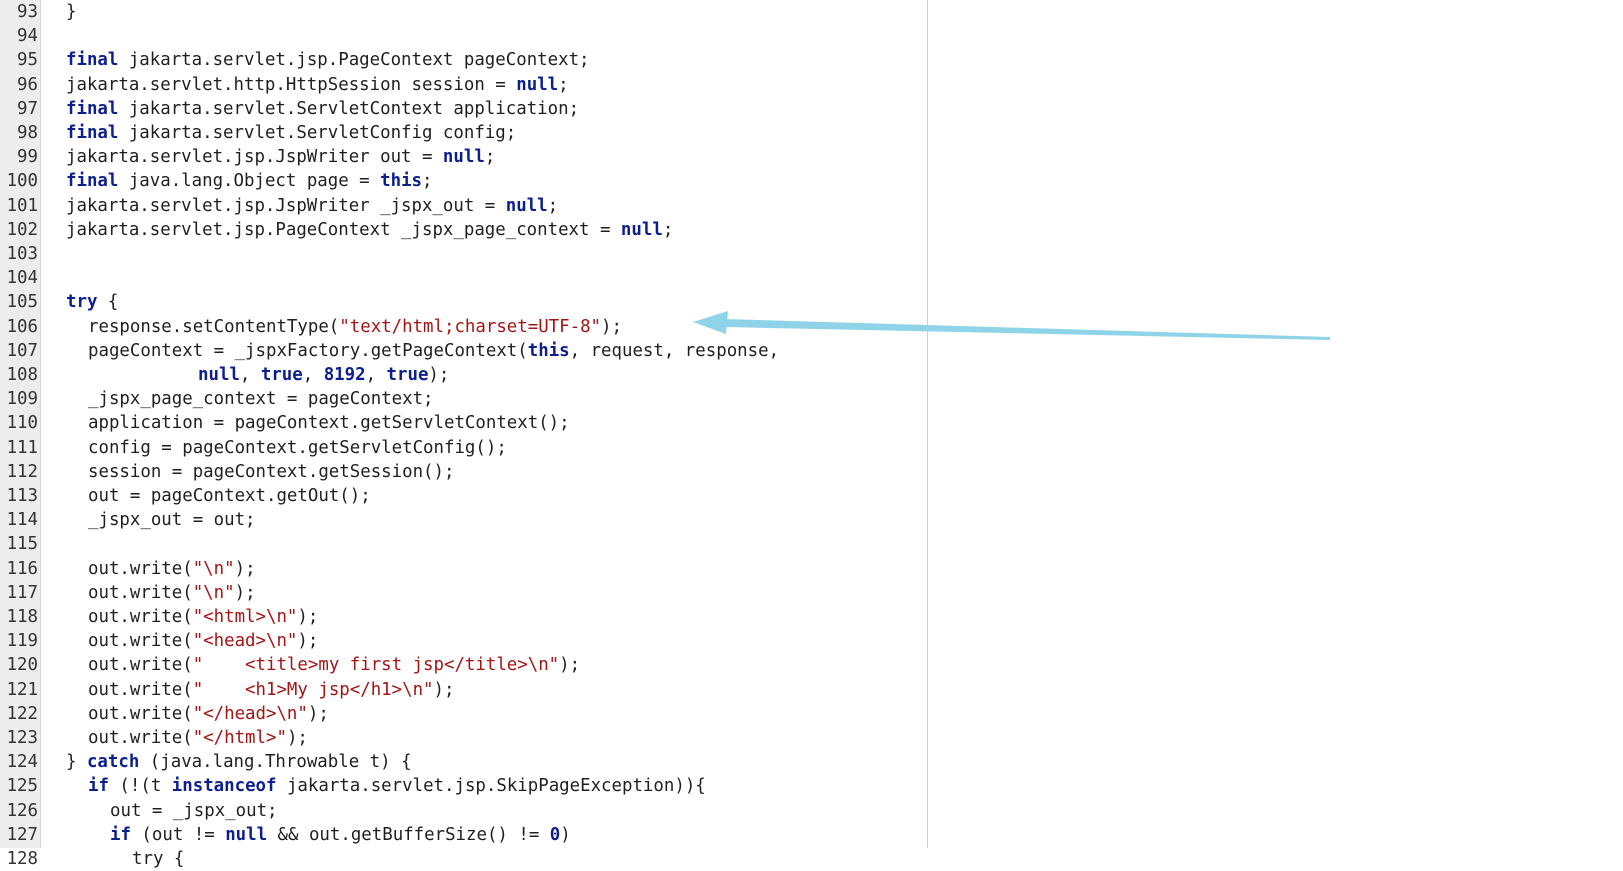  What do you see at coordinates (22, 471) in the screenshot?
I see `line-number: 112` at bounding box center [22, 471].